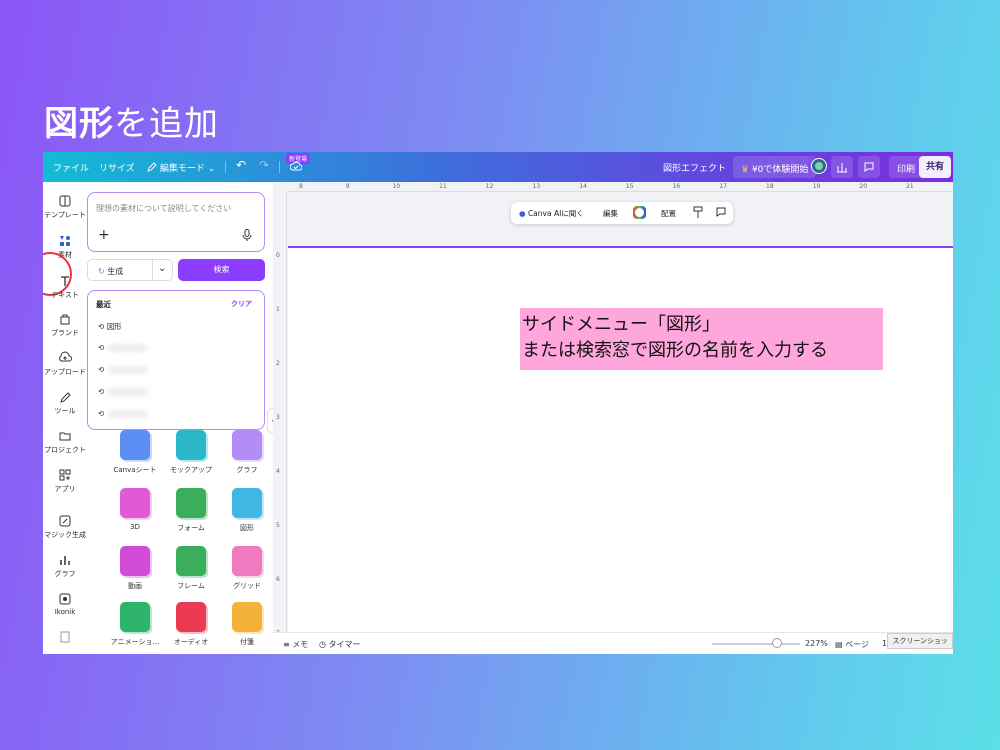 The width and height of the screenshot is (1000, 750). Describe the element at coordinates (65, 566) in the screenshot. I see `rail-item-chart: グラフ` at that location.